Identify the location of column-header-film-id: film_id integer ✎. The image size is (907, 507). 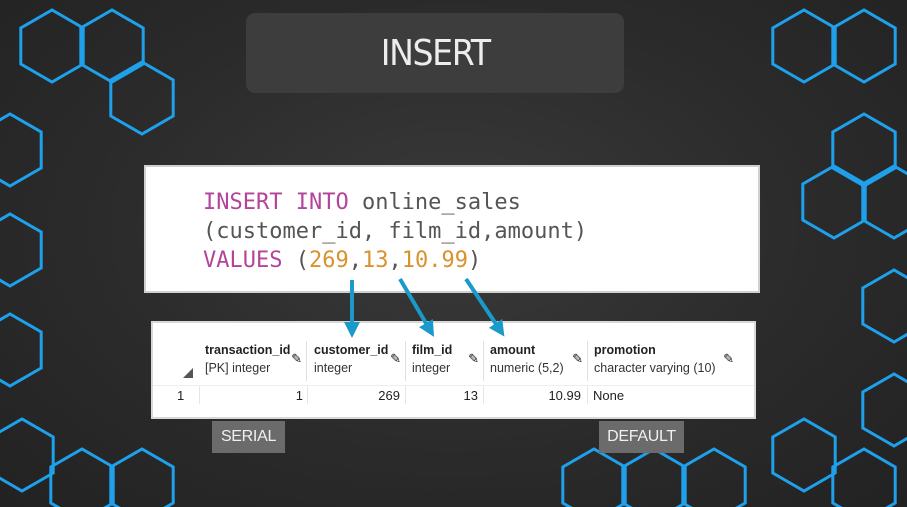
(445, 361).